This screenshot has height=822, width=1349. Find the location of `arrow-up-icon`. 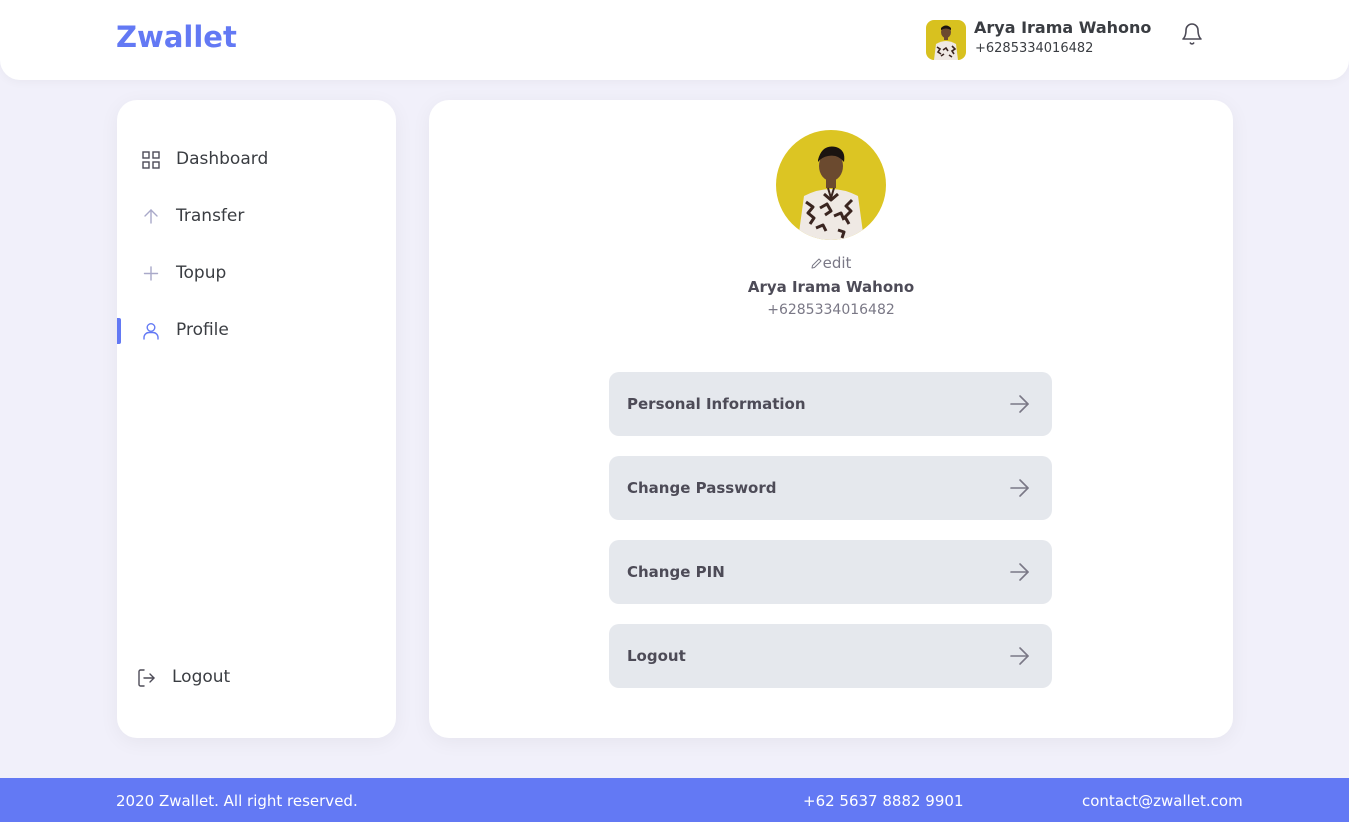

arrow-up-icon is located at coordinates (151, 217).